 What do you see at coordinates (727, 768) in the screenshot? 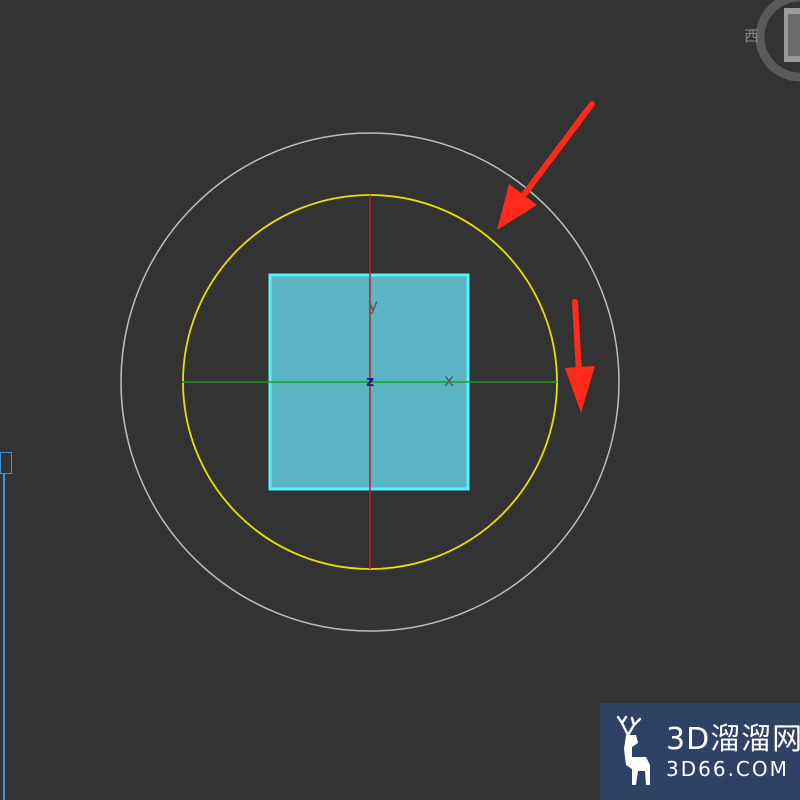
I see `watermark-subtitle: 3D66.COM` at bounding box center [727, 768].